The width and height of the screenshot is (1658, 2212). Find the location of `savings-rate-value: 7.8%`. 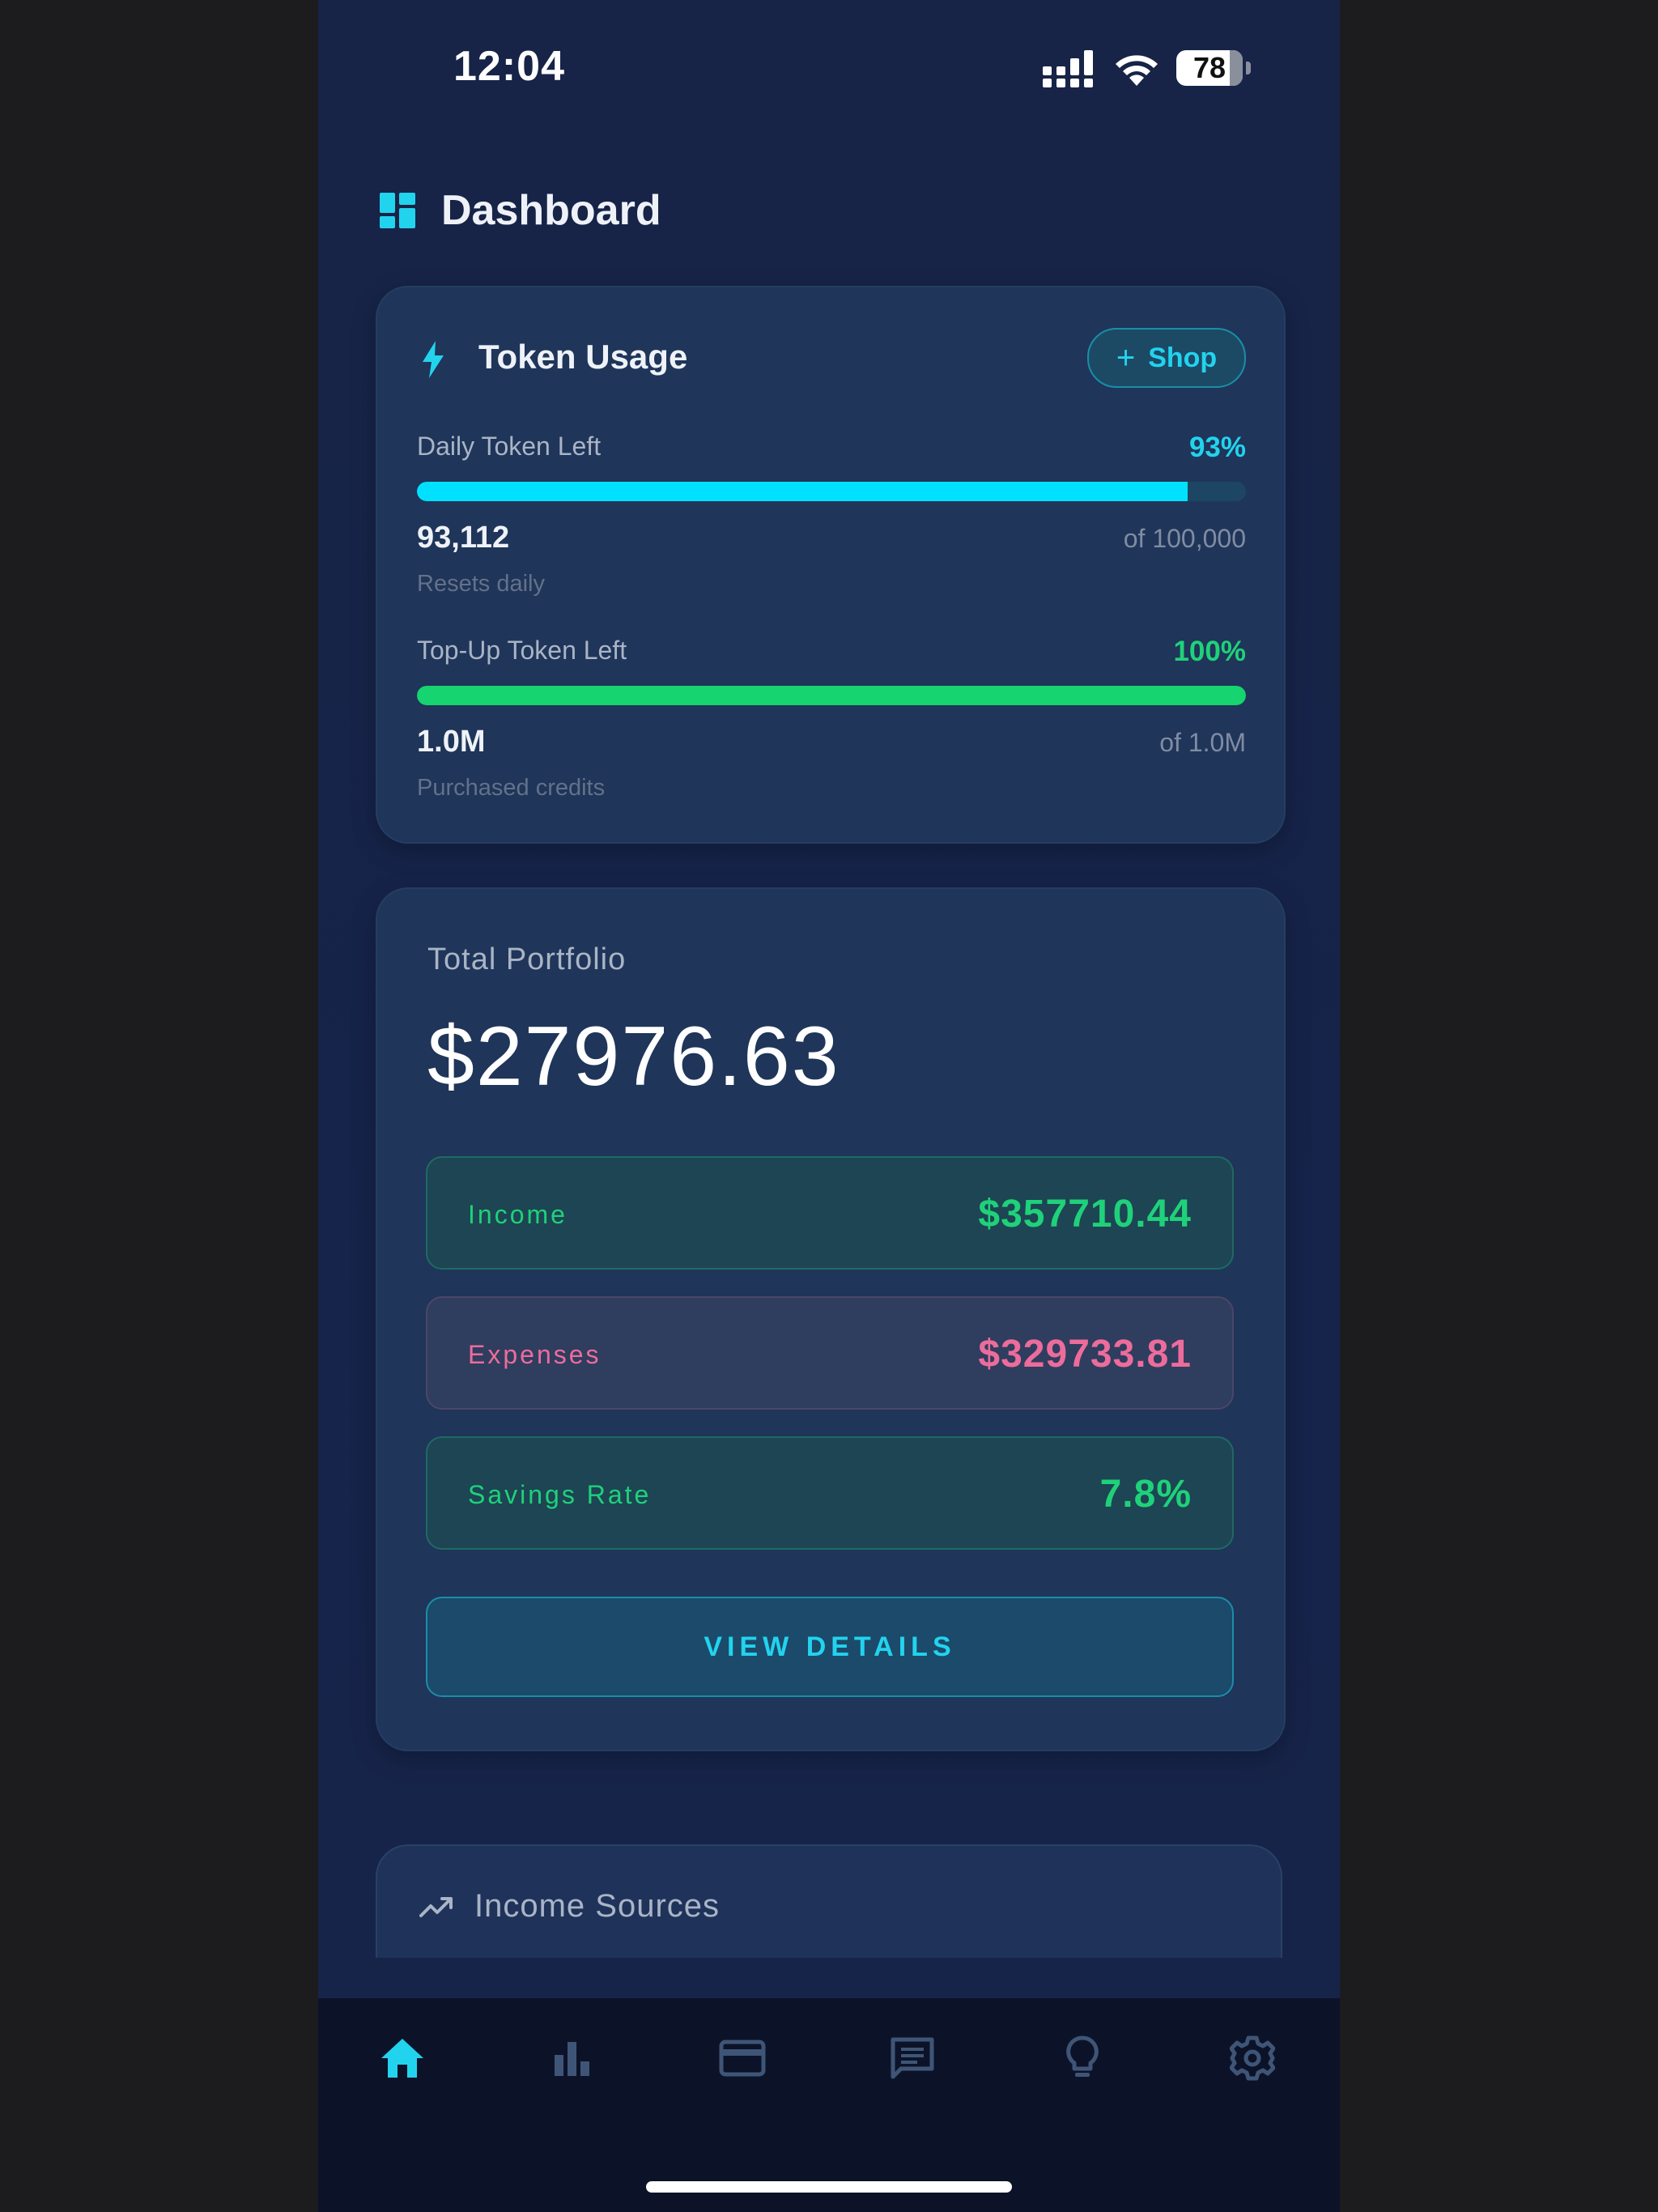

savings-rate-value: 7.8% is located at coordinates (1145, 1495).